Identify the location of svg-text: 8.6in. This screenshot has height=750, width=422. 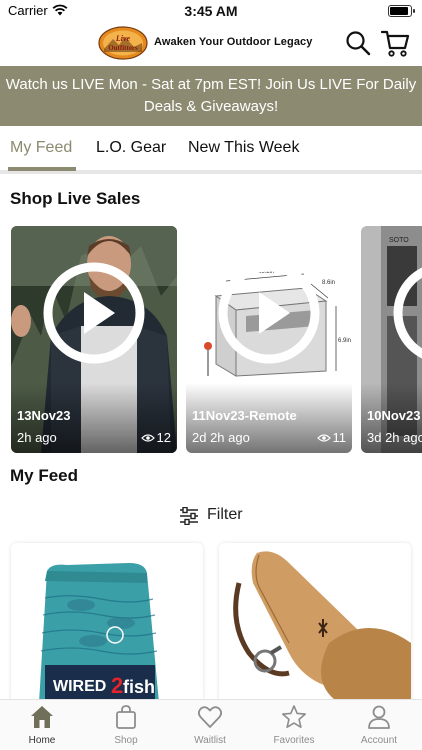
(328, 283).